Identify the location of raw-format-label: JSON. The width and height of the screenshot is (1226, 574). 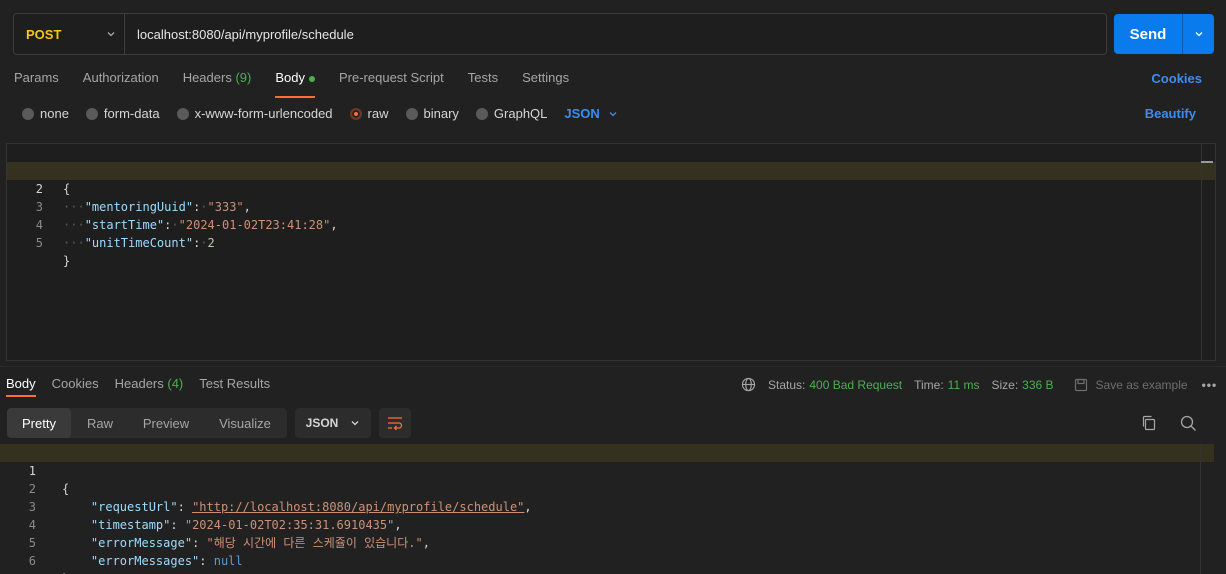
(582, 113).